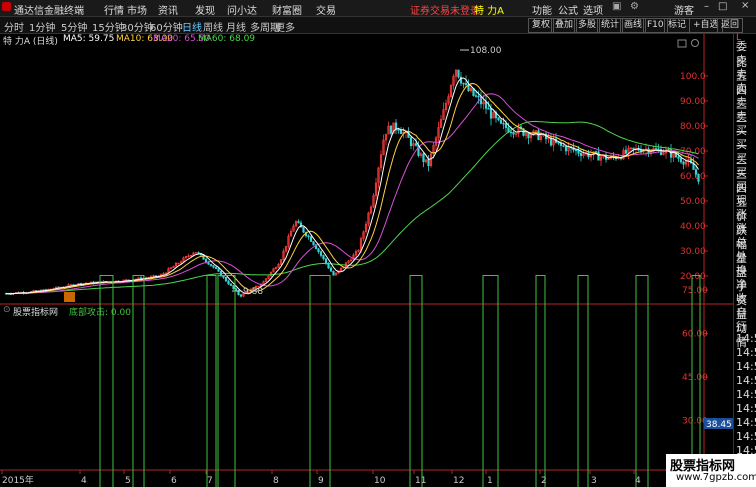  Describe the element at coordinates (458, 481) in the screenshot. I see `date-tick-label: 12` at that location.